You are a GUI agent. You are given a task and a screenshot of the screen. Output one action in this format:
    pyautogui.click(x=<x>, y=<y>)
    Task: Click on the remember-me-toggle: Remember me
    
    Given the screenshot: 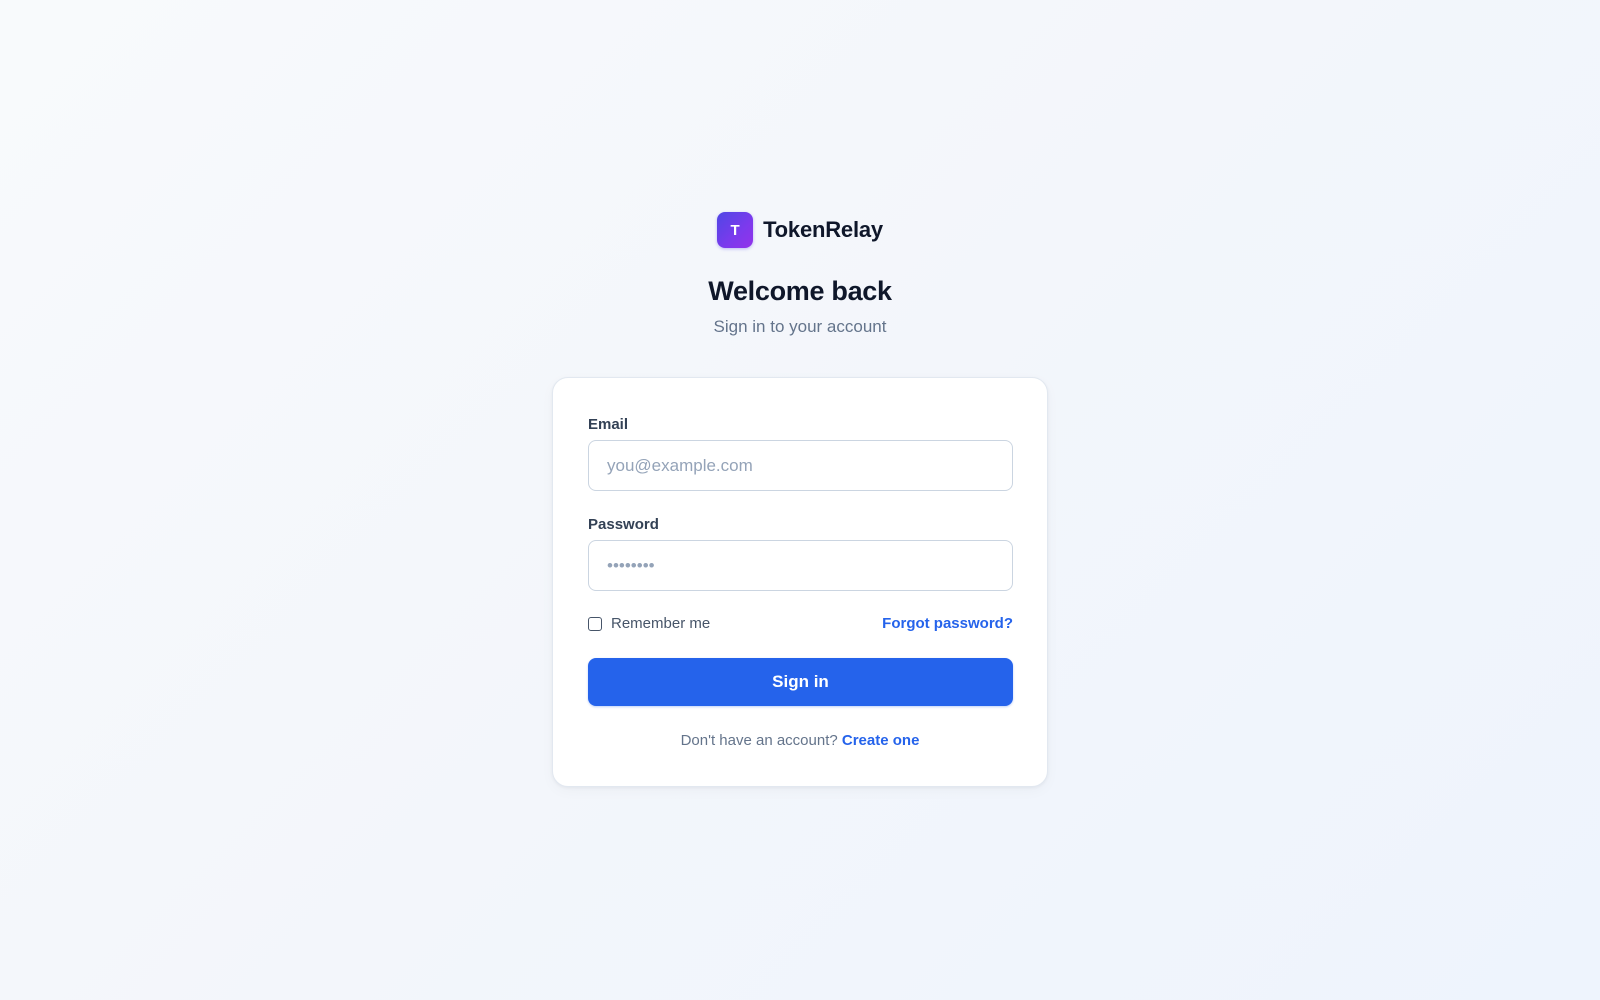 What is the action you would take?
    pyautogui.click(x=649, y=623)
    